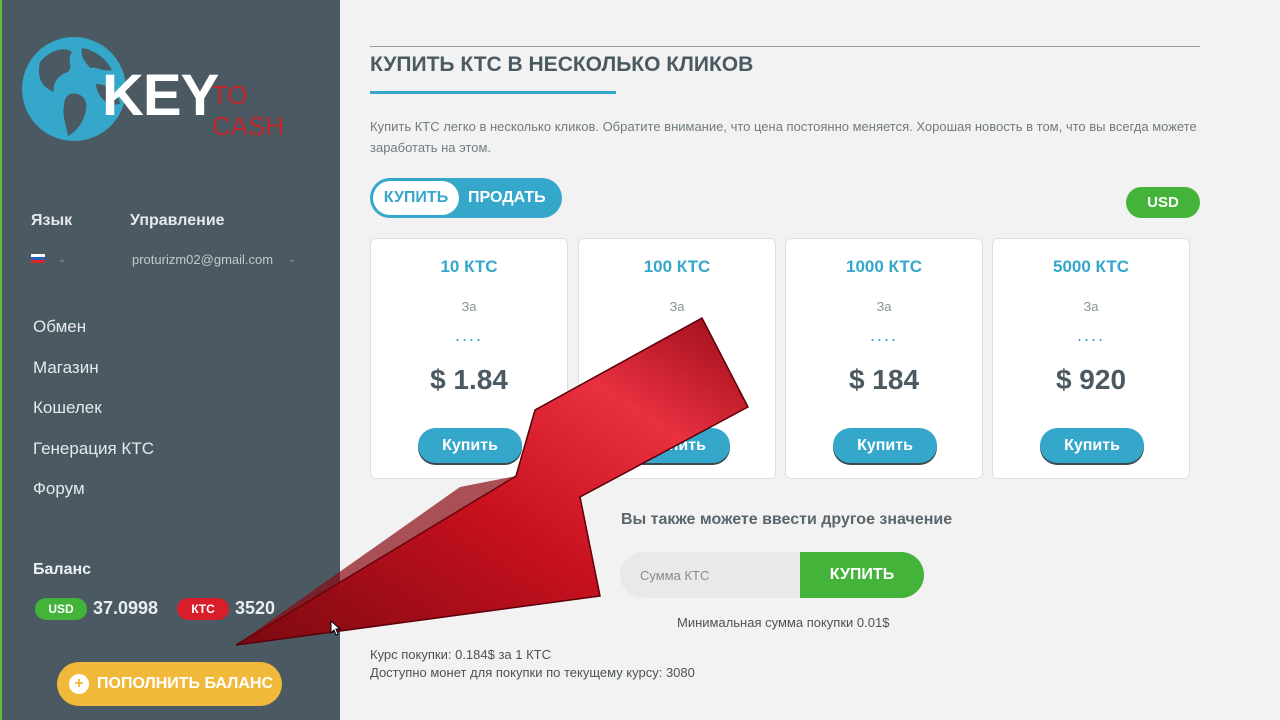 This screenshot has width=1280, height=720. What do you see at coordinates (711, 575) in the screenshot?
I see `amount-input` at bounding box center [711, 575].